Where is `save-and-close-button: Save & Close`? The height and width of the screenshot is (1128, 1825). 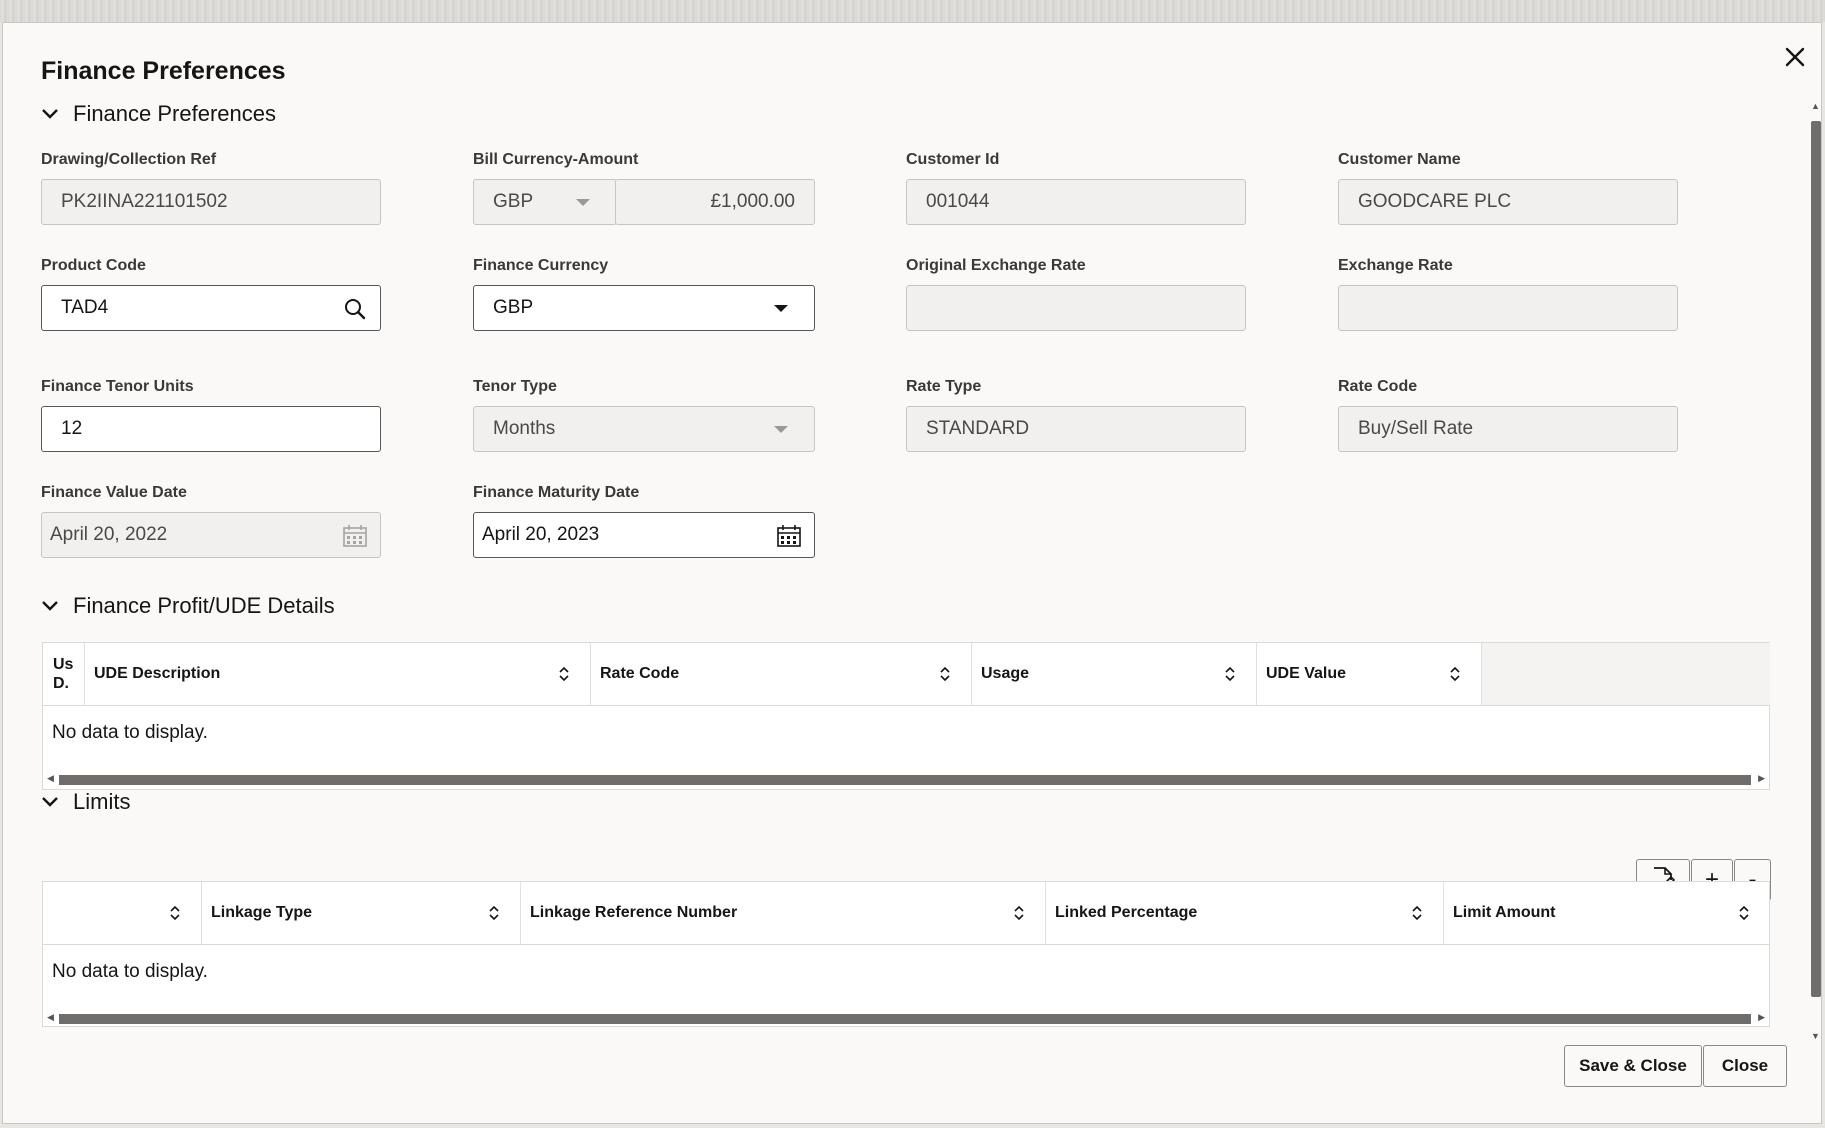 save-and-close-button: Save & Close is located at coordinates (1633, 1066).